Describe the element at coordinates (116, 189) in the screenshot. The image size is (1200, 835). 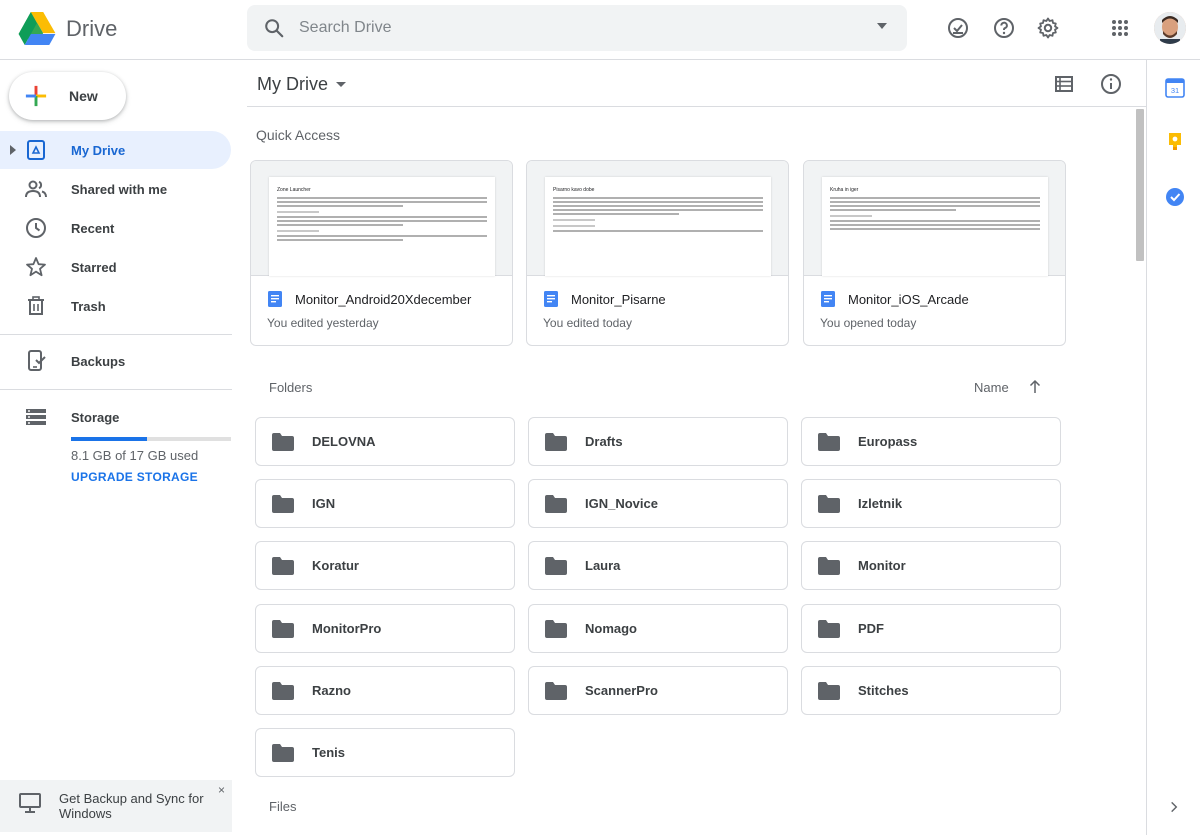
I see `sidebar-item-shared-with-me: Shared with me` at that location.